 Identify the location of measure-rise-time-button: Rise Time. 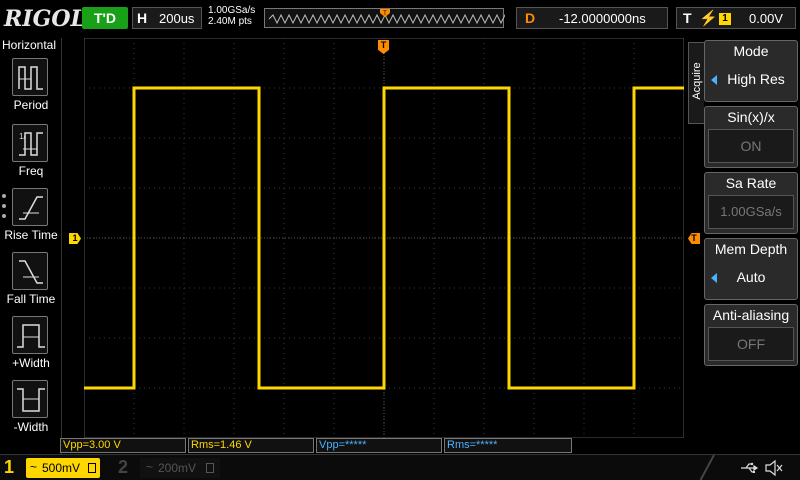
(31, 220).